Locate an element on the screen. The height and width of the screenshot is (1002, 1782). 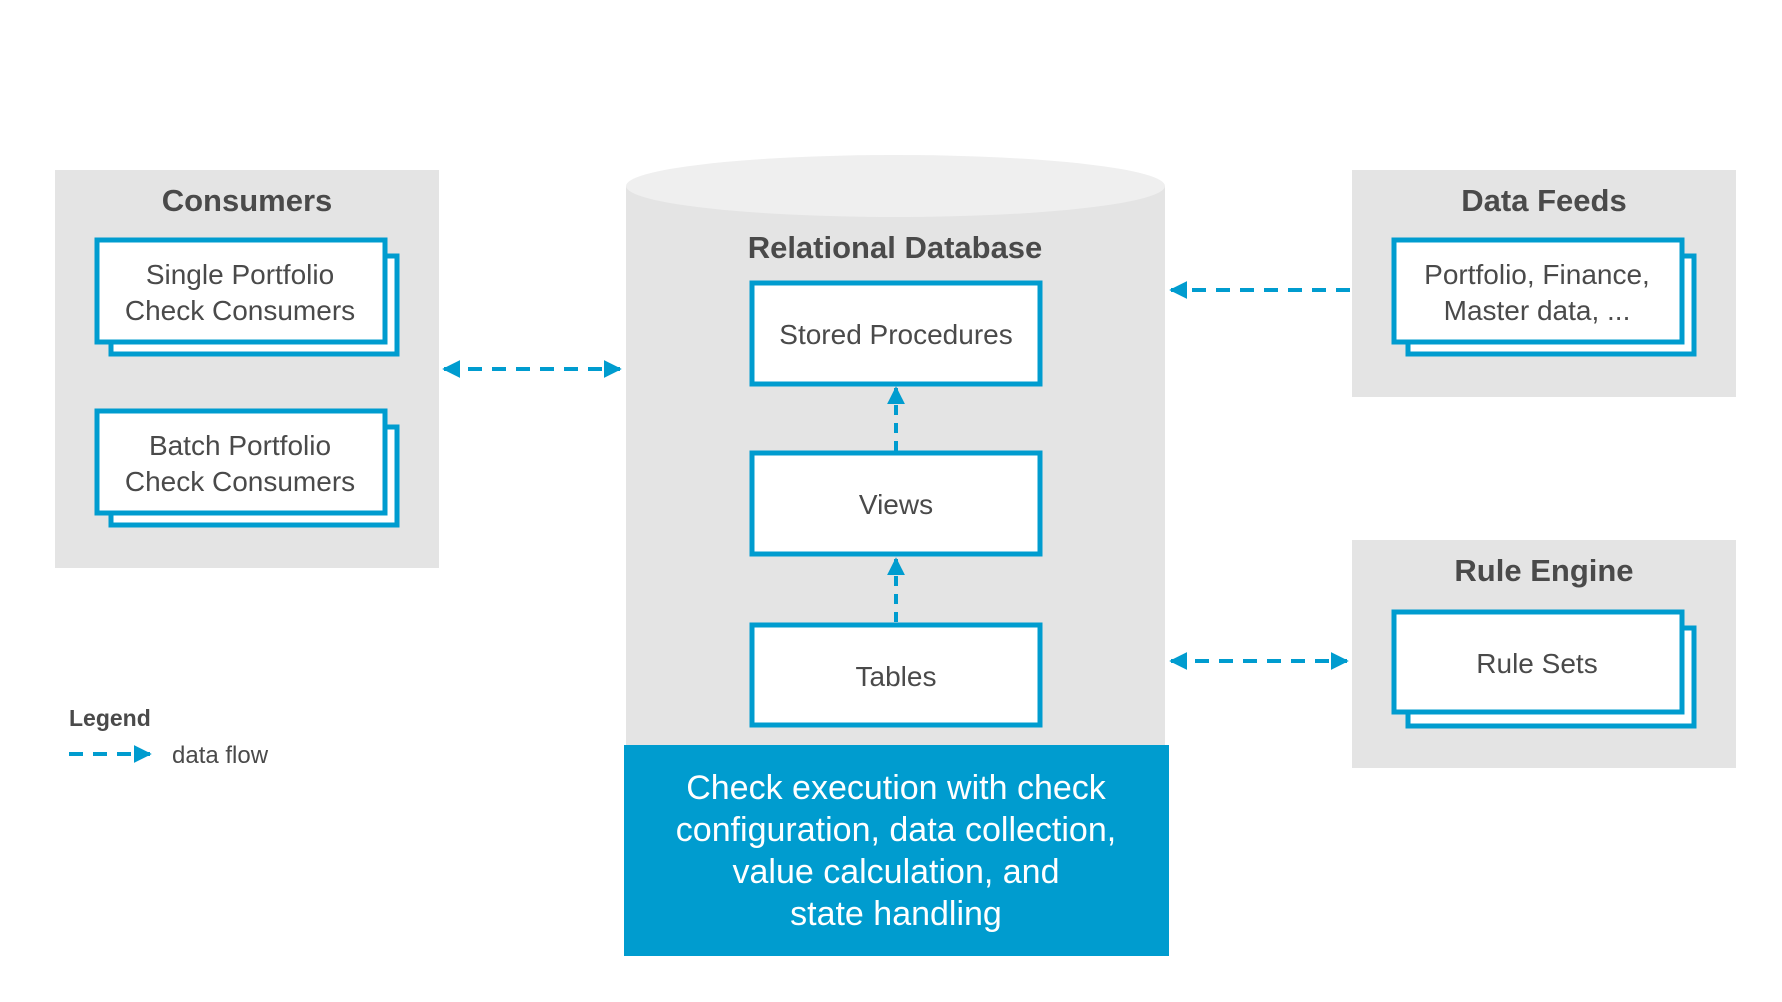
execution-text-line: Check execution with check is located at coordinates (896, 788).